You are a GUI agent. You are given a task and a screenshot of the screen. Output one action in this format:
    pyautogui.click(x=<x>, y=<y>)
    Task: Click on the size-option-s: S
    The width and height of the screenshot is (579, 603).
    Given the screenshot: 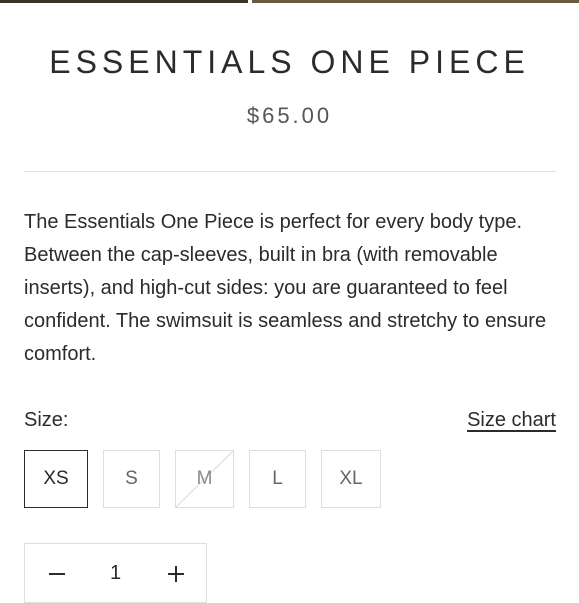 What is the action you would take?
    pyautogui.click(x=131, y=479)
    